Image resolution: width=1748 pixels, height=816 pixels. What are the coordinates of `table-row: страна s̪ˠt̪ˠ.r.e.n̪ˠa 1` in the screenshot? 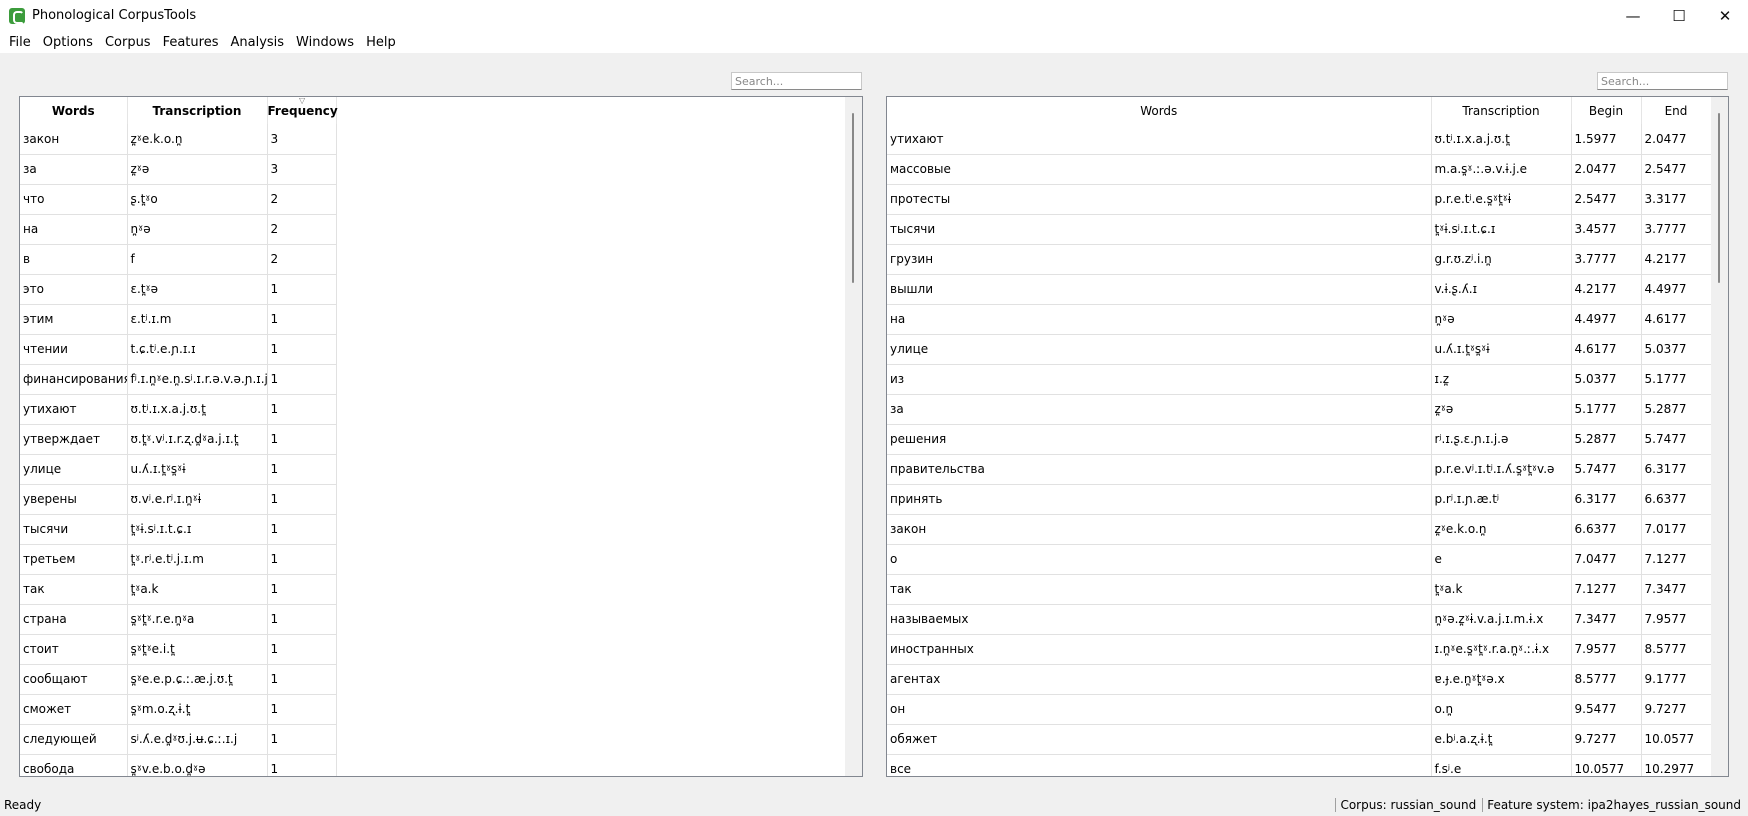 It's located at (178, 619).